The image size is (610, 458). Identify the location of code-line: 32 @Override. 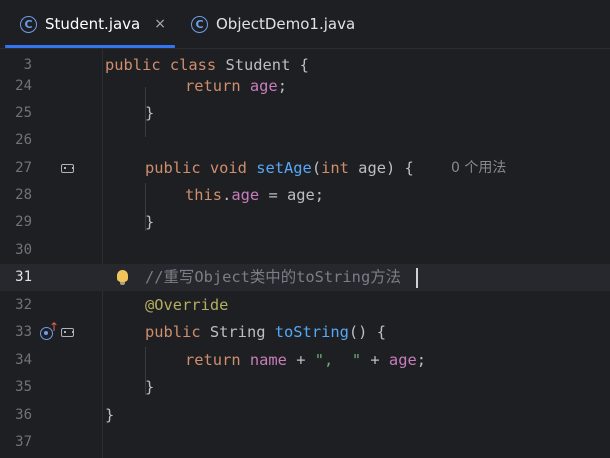
(305, 305).